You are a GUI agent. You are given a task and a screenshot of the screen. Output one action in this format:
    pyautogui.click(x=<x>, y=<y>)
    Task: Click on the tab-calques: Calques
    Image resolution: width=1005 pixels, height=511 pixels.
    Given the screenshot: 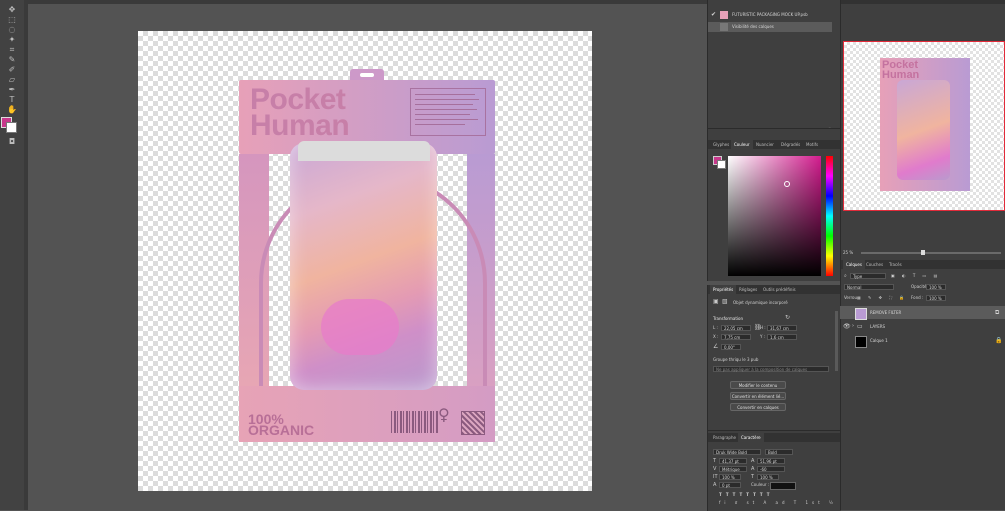 What is the action you would take?
    pyautogui.click(x=854, y=264)
    